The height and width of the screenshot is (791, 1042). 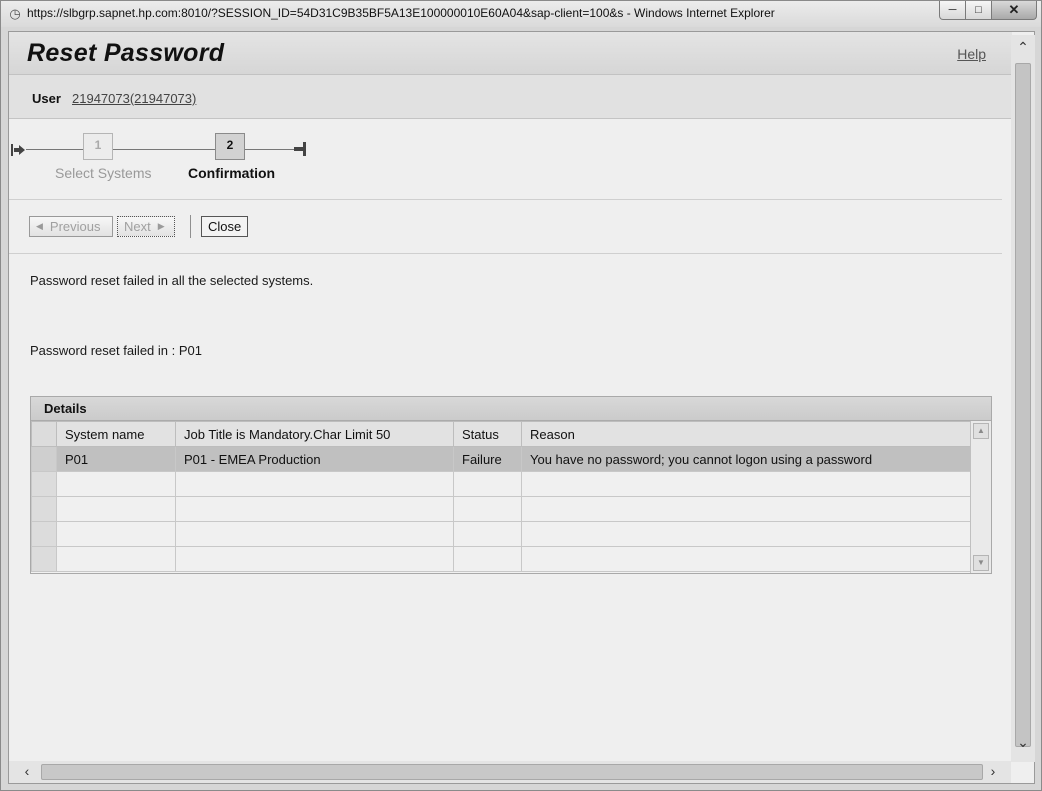 I want to click on chevron-right-icon: ›, so click(x=993, y=772).